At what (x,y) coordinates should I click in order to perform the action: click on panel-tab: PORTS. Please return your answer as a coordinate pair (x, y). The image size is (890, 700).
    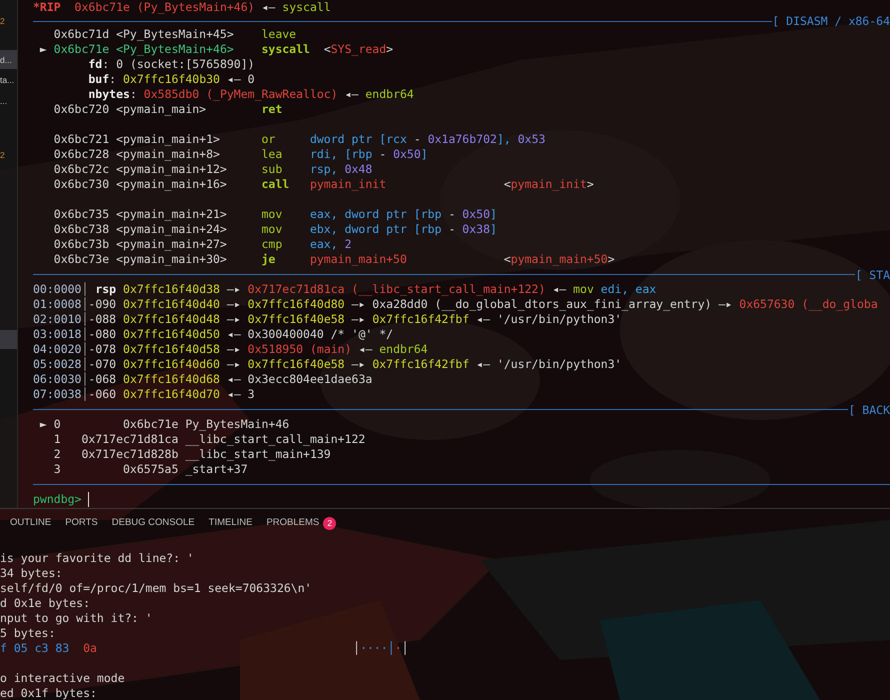
    Looking at the image, I should click on (81, 523).